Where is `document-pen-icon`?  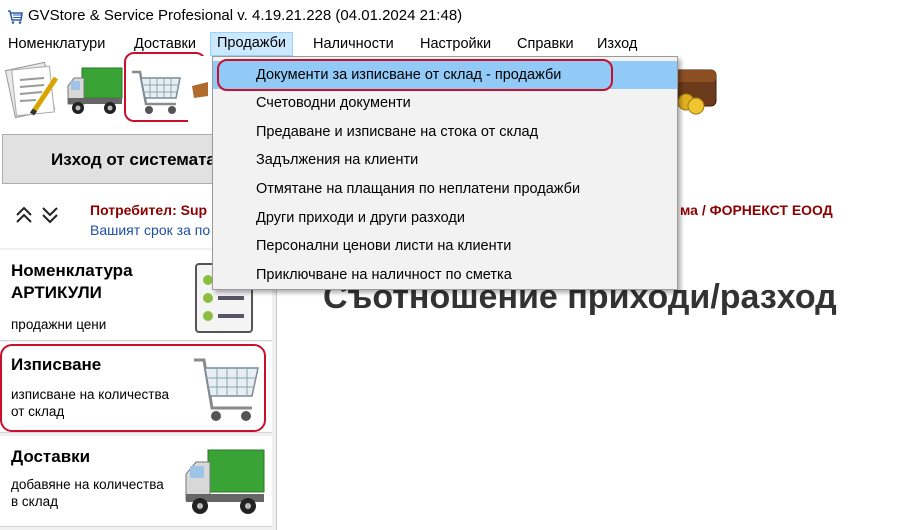
document-pen-icon is located at coordinates (31, 90).